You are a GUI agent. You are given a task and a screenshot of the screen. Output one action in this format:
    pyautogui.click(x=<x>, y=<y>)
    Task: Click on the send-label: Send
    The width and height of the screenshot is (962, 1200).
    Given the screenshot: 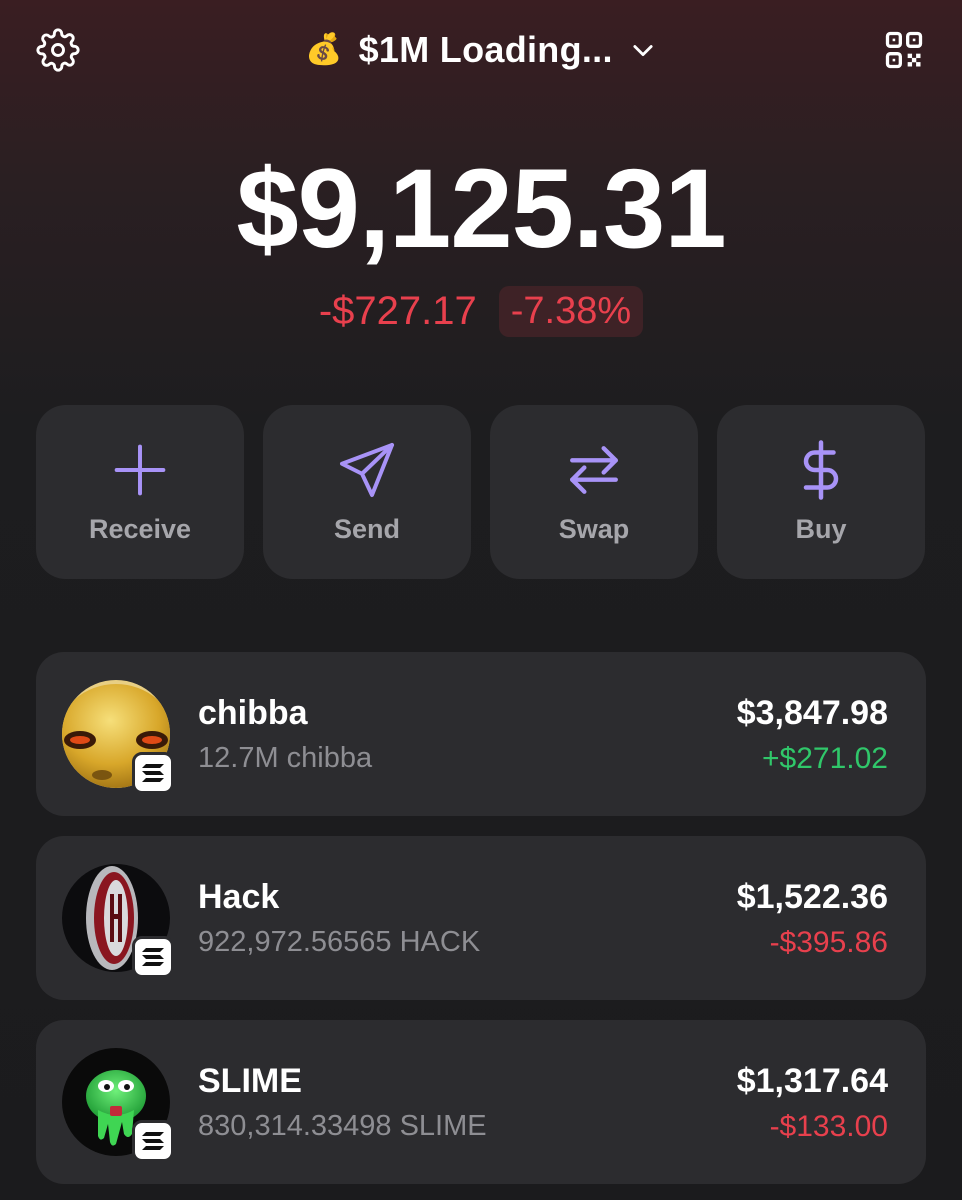 What is the action you would take?
    pyautogui.click(x=366, y=528)
    